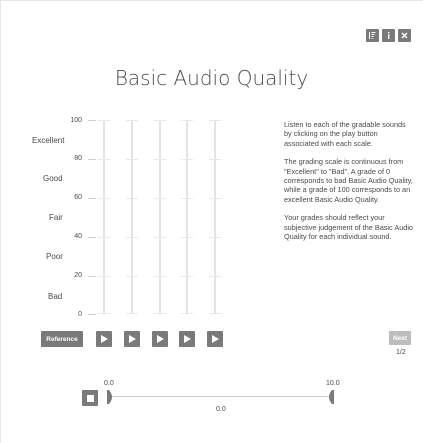 The image size is (423, 443). What do you see at coordinates (404, 35) in the screenshot?
I see `close-icon` at bounding box center [404, 35].